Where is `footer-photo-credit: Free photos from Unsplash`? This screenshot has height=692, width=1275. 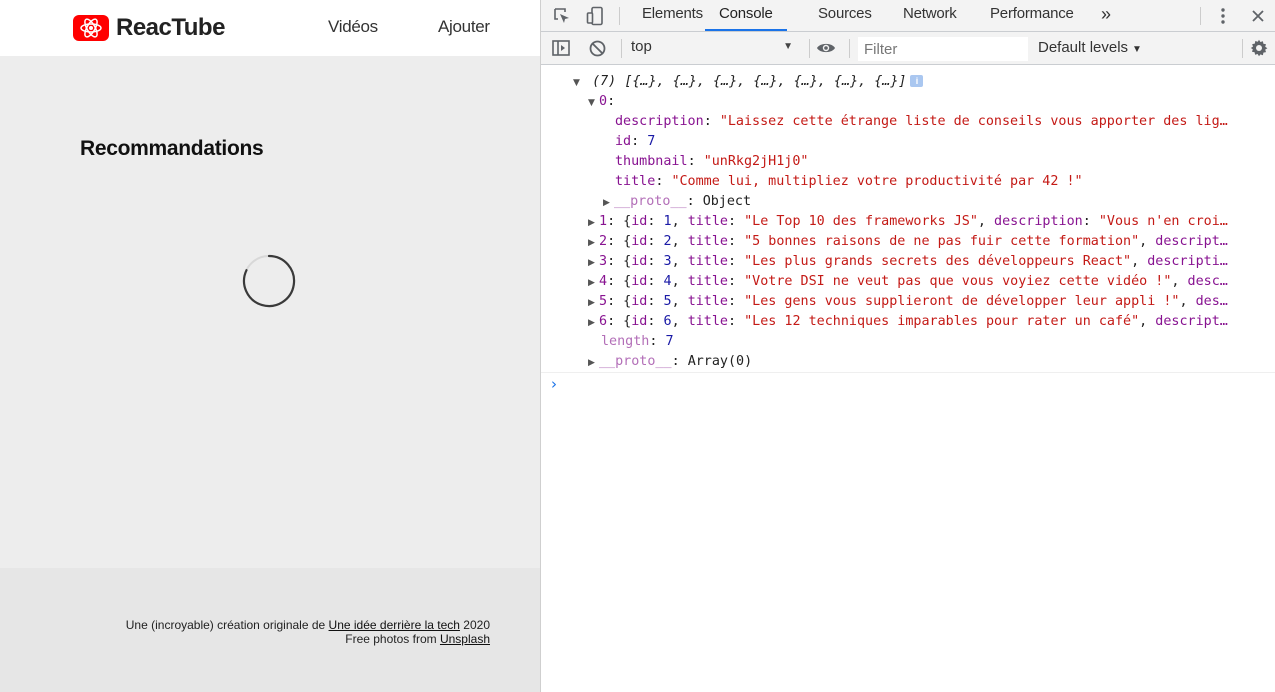
footer-photo-credit: Free photos from Unsplash is located at coordinates (417, 639).